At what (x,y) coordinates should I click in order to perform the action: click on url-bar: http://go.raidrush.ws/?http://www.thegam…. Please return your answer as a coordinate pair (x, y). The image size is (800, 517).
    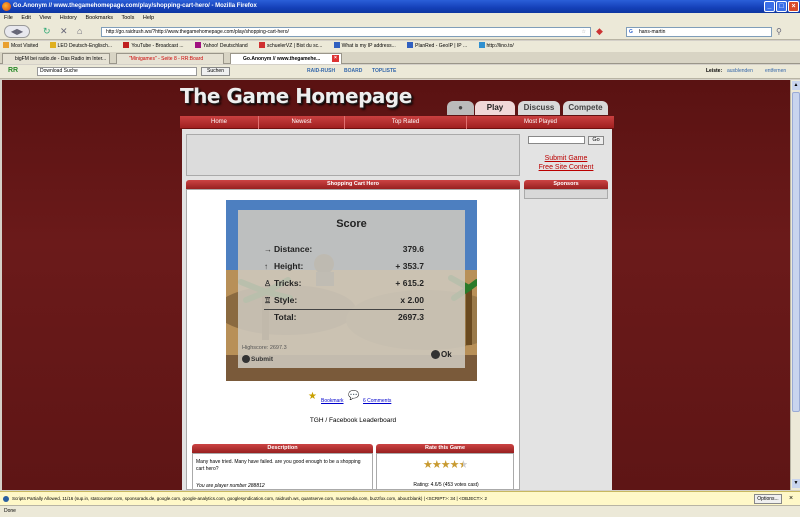
    Looking at the image, I should click on (346, 32).